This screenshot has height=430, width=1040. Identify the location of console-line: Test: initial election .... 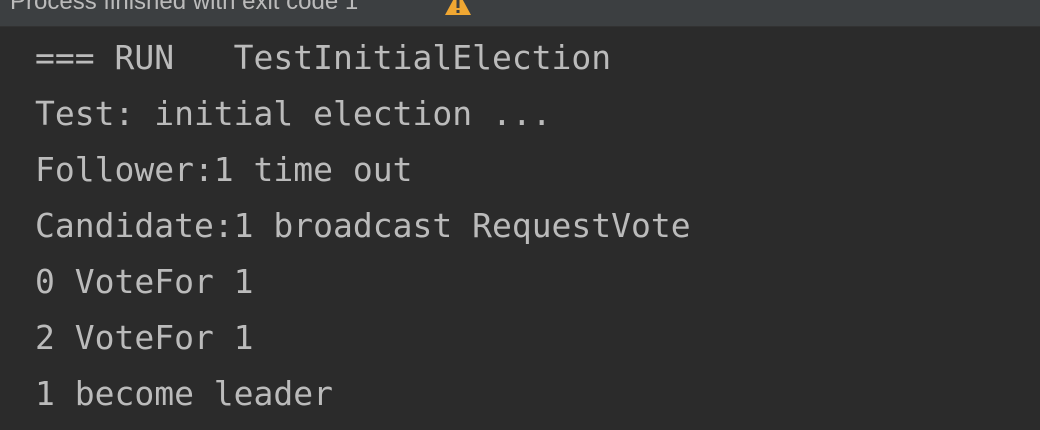
(293, 113).